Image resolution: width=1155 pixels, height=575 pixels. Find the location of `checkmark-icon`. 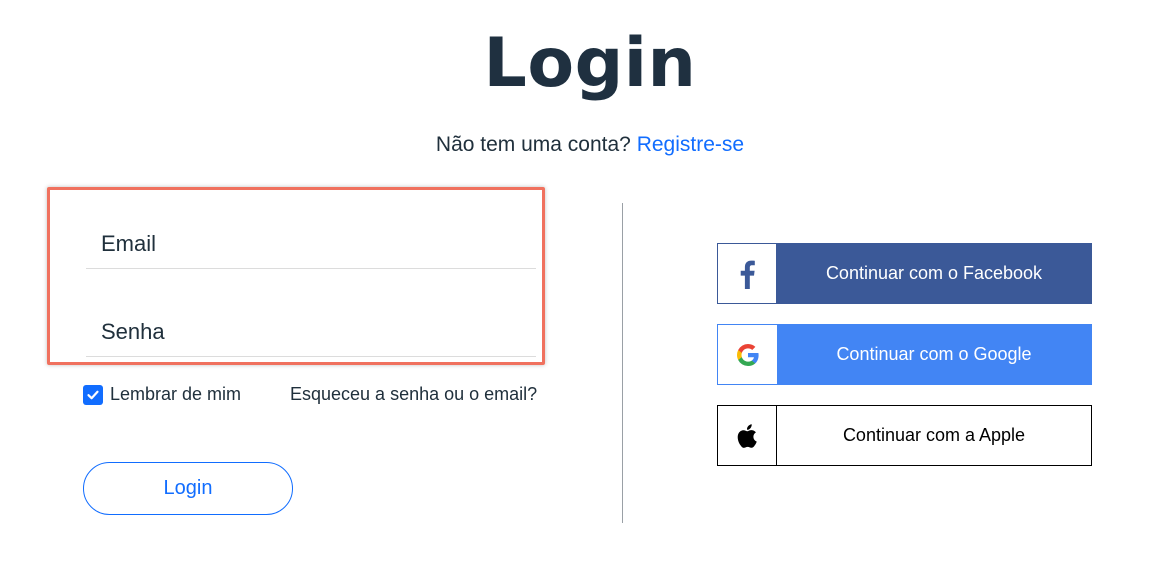

checkmark-icon is located at coordinates (93, 394).